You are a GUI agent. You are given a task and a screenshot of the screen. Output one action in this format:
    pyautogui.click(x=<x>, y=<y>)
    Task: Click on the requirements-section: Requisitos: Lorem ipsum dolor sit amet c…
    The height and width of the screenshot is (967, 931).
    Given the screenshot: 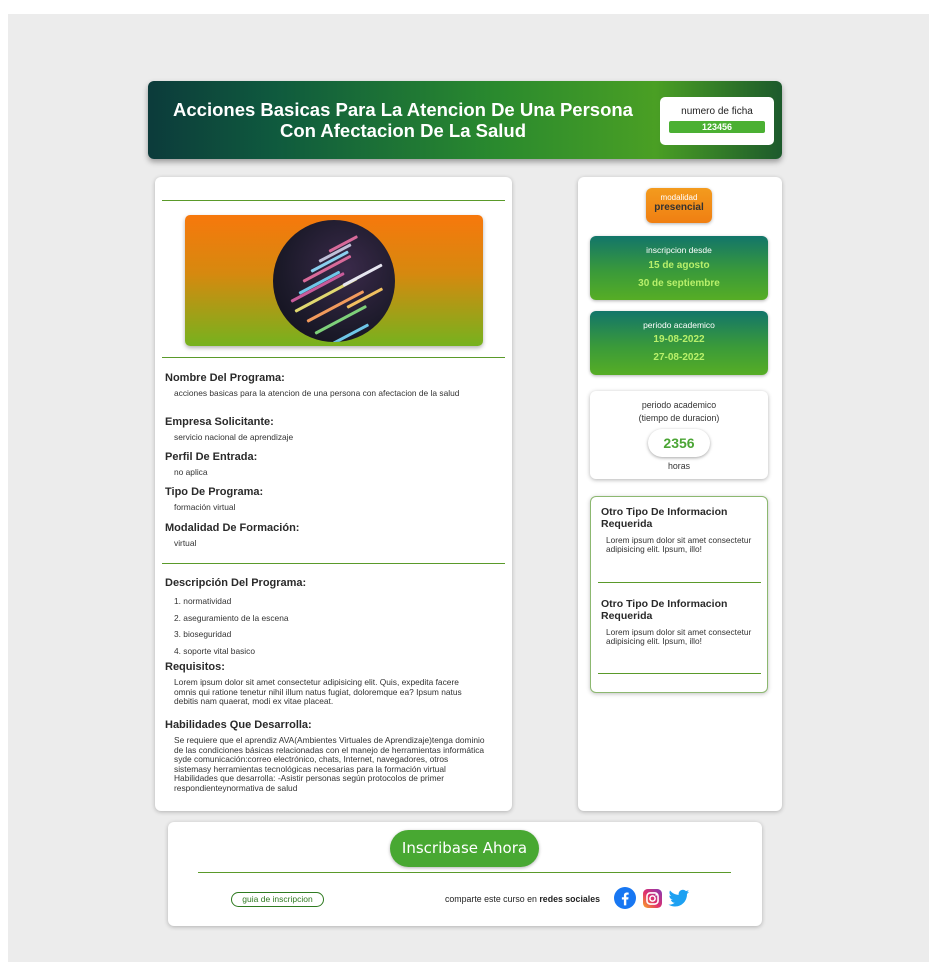 What is the action you would take?
    pyautogui.click(x=335, y=684)
    